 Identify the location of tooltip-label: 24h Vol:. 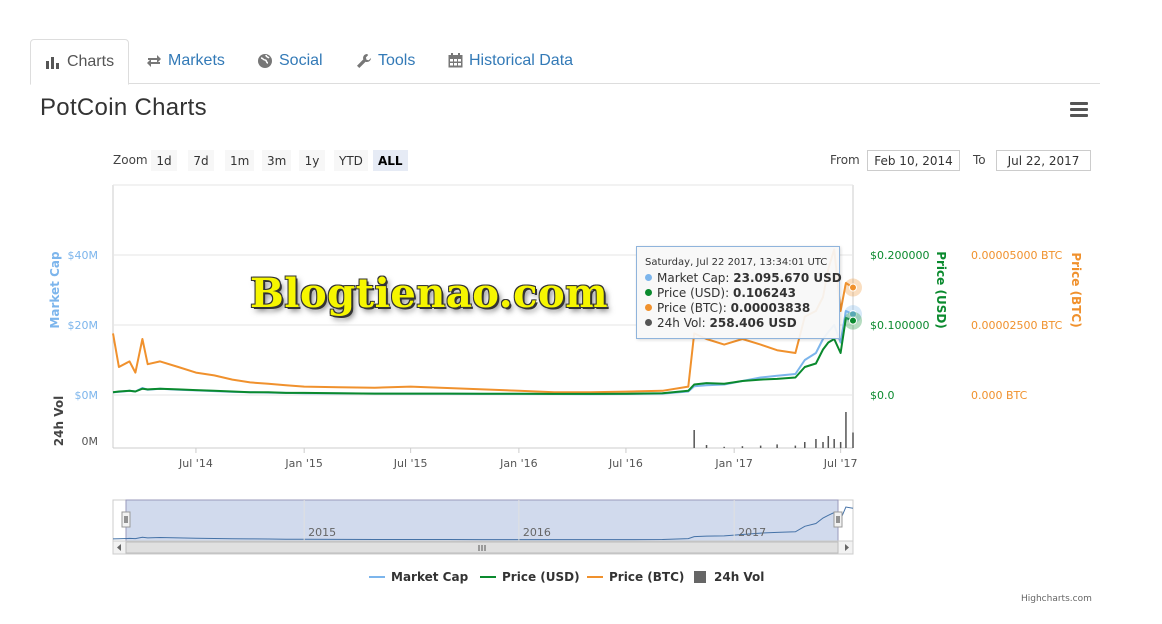
(681, 323).